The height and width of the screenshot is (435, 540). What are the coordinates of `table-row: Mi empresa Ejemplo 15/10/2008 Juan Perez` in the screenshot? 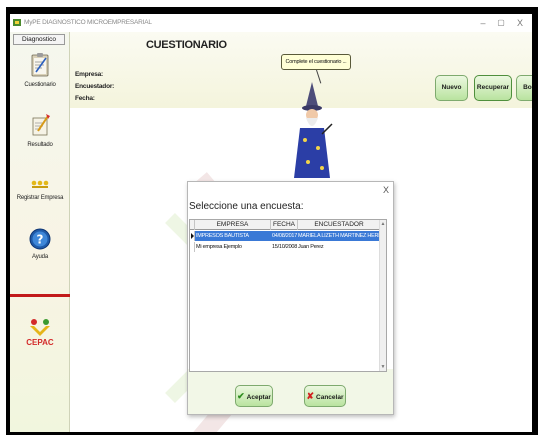 It's located at (285, 247).